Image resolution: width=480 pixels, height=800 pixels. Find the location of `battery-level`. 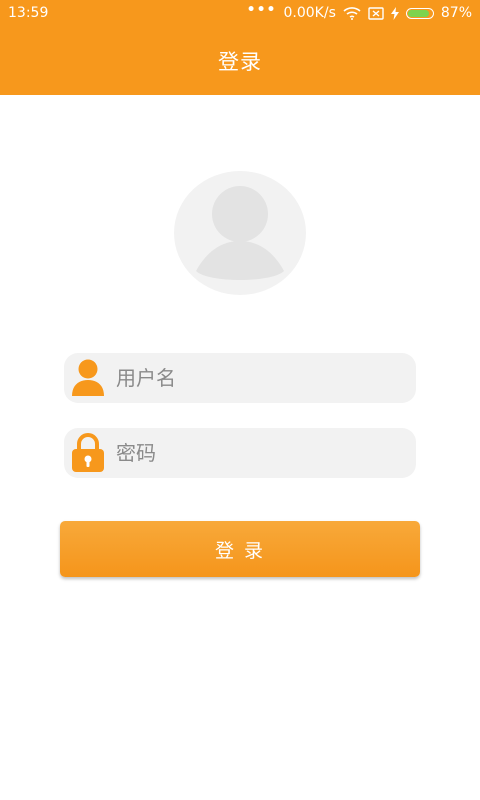

battery-level is located at coordinates (418, 13).